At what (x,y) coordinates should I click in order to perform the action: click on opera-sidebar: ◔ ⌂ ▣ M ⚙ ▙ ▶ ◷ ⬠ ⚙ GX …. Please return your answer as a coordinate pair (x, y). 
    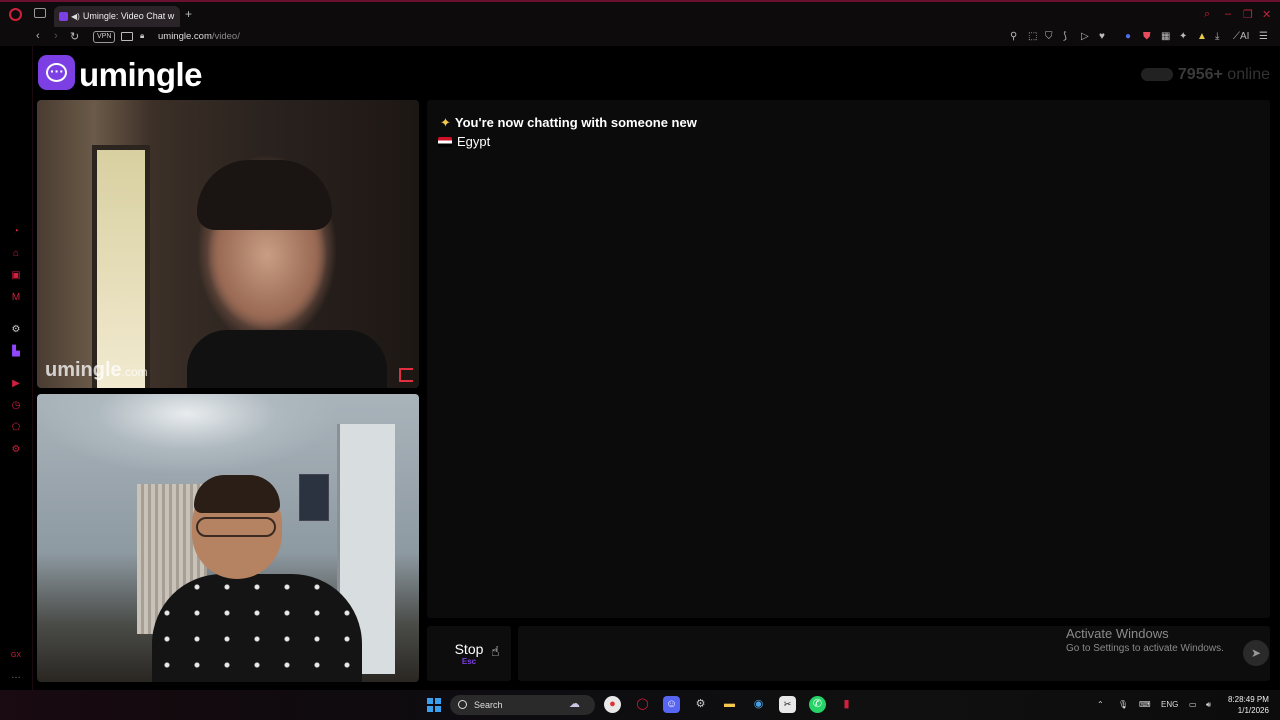
    Looking at the image, I should click on (16, 368).